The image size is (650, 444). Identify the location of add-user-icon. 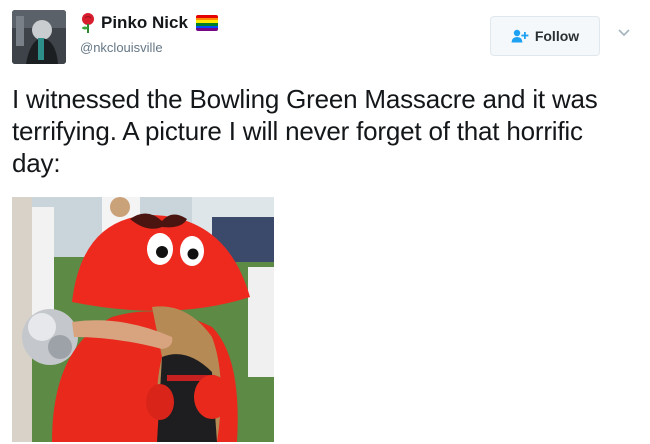
(520, 36).